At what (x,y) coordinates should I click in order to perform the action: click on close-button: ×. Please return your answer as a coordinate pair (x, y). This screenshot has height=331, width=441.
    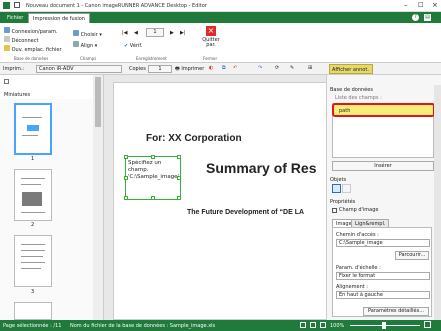
    Looking at the image, I should click on (435, 5).